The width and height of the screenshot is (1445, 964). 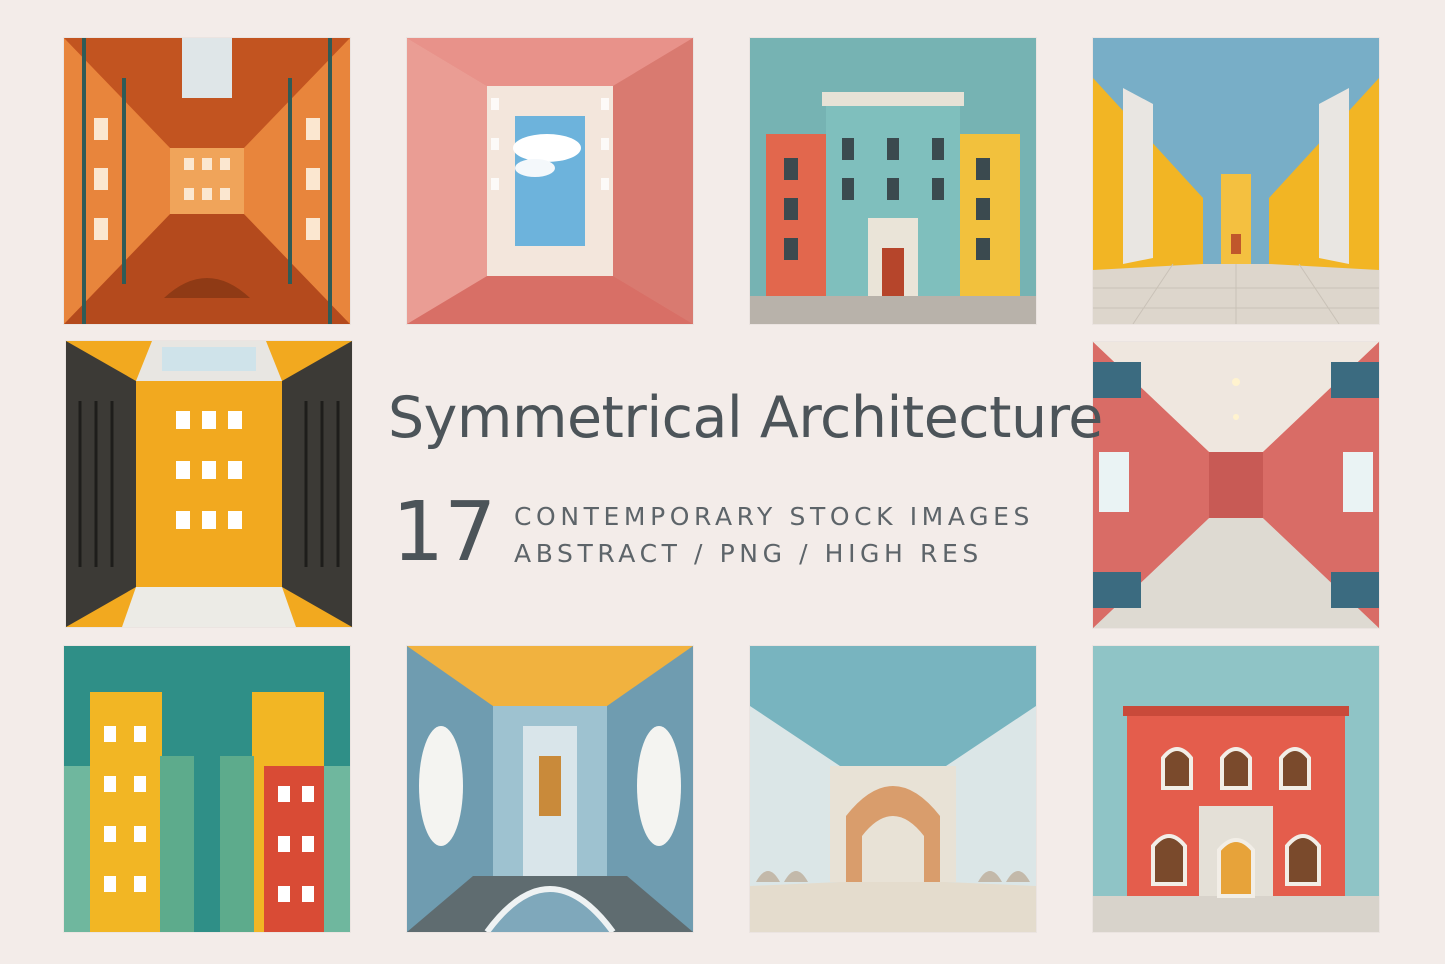 I want to click on image-count: 17, so click(x=444, y=532).